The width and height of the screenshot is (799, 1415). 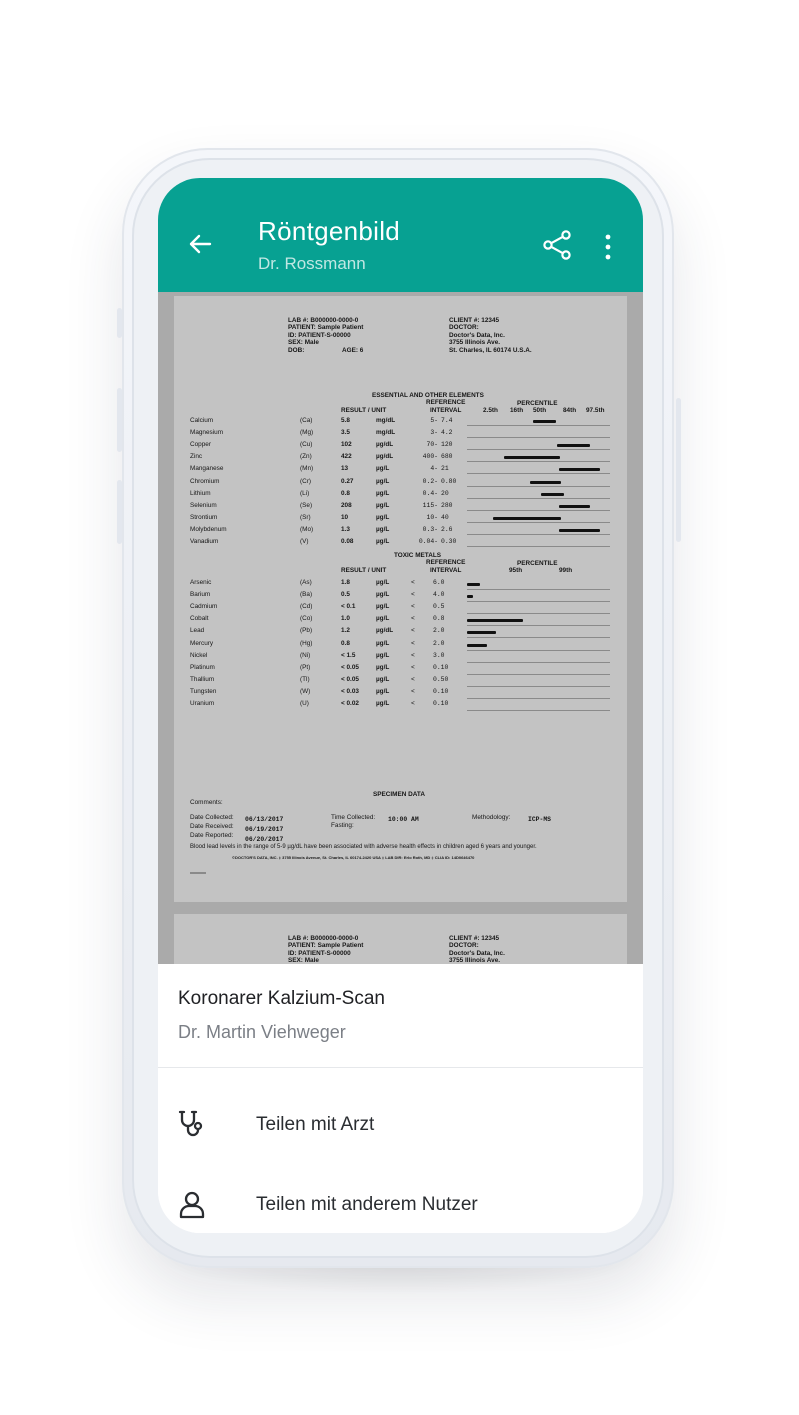 What do you see at coordinates (350, 667) in the screenshot?
I see `element-result: < 0.05` at bounding box center [350, 667].